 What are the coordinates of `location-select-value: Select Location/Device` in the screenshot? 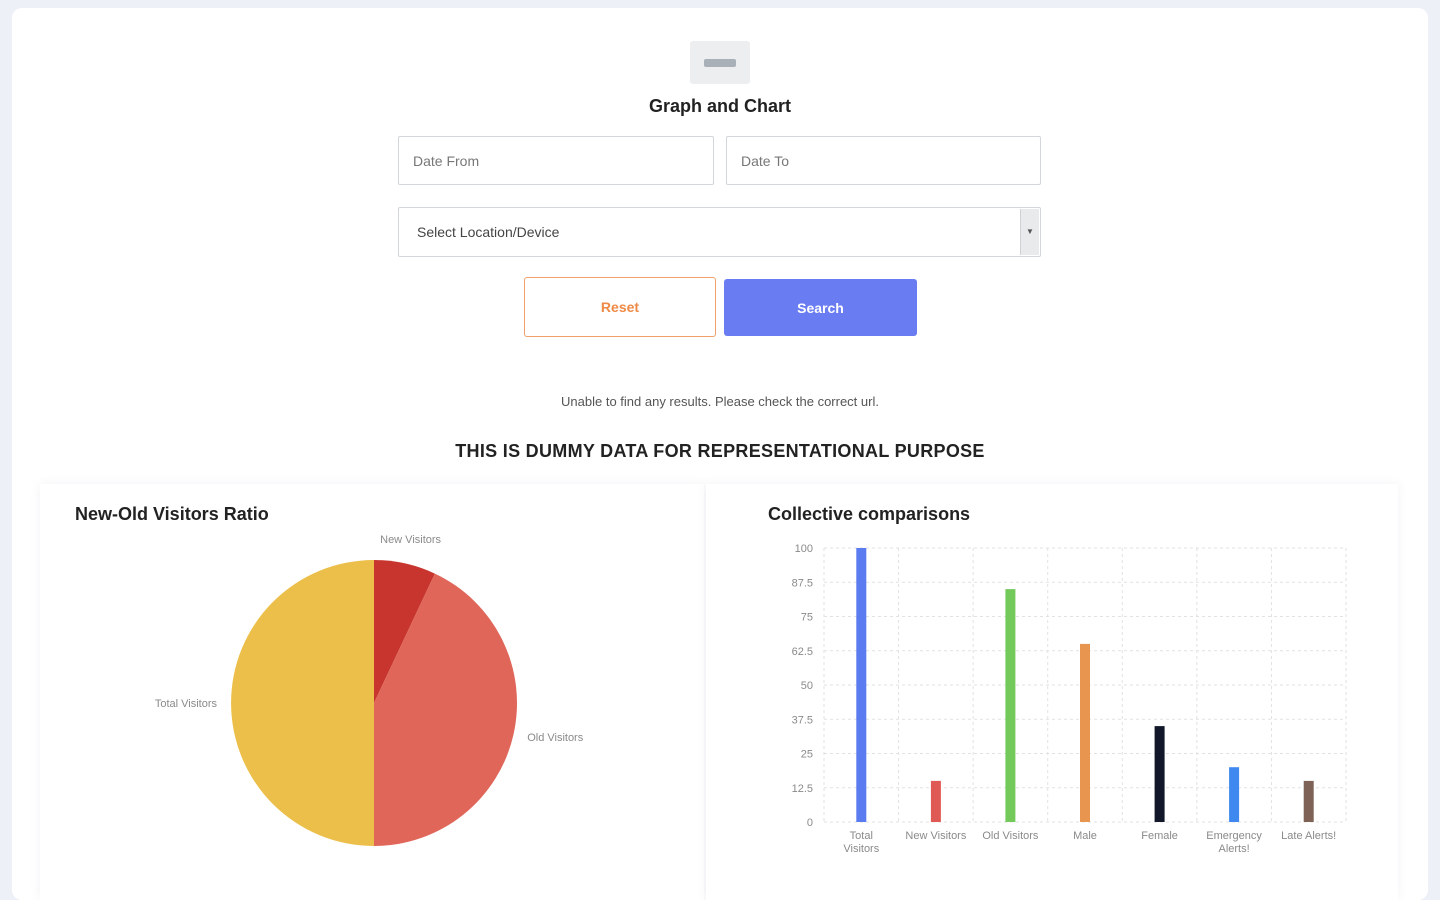 It's located at (488, 232).